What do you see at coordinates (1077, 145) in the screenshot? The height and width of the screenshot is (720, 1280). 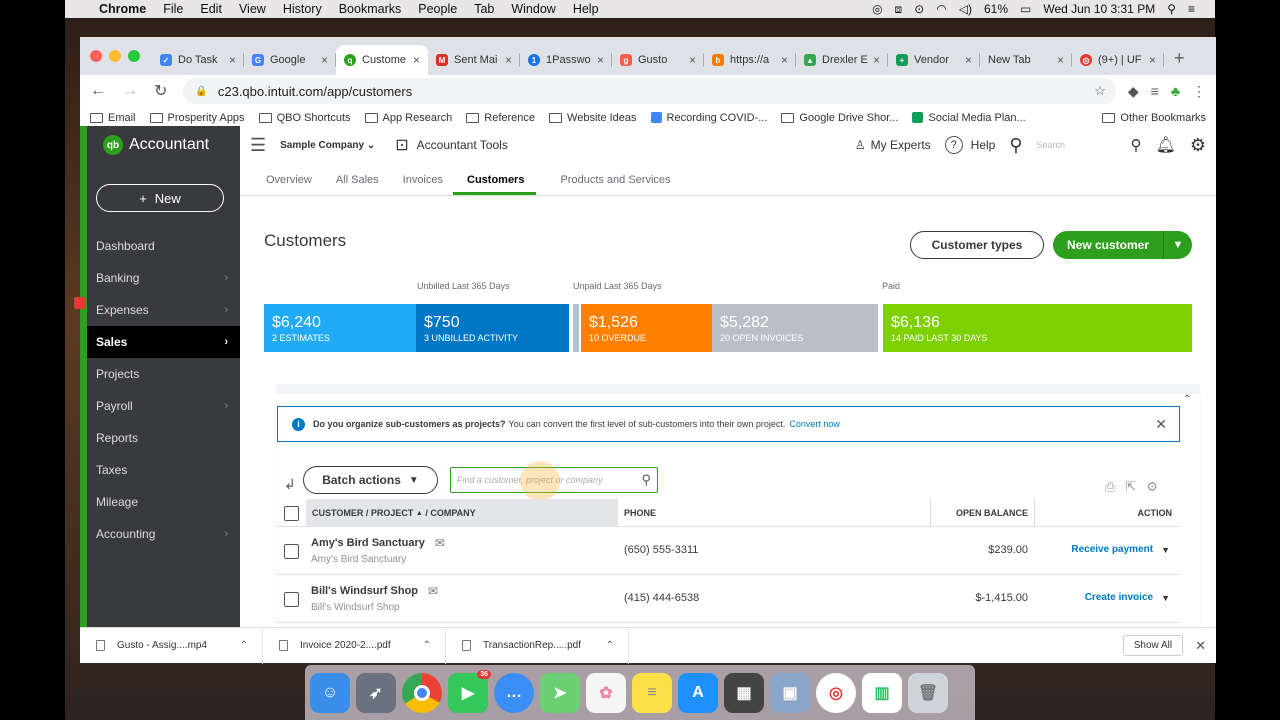 I see `global-search-input: Search` at bounding box center [1077, 145].